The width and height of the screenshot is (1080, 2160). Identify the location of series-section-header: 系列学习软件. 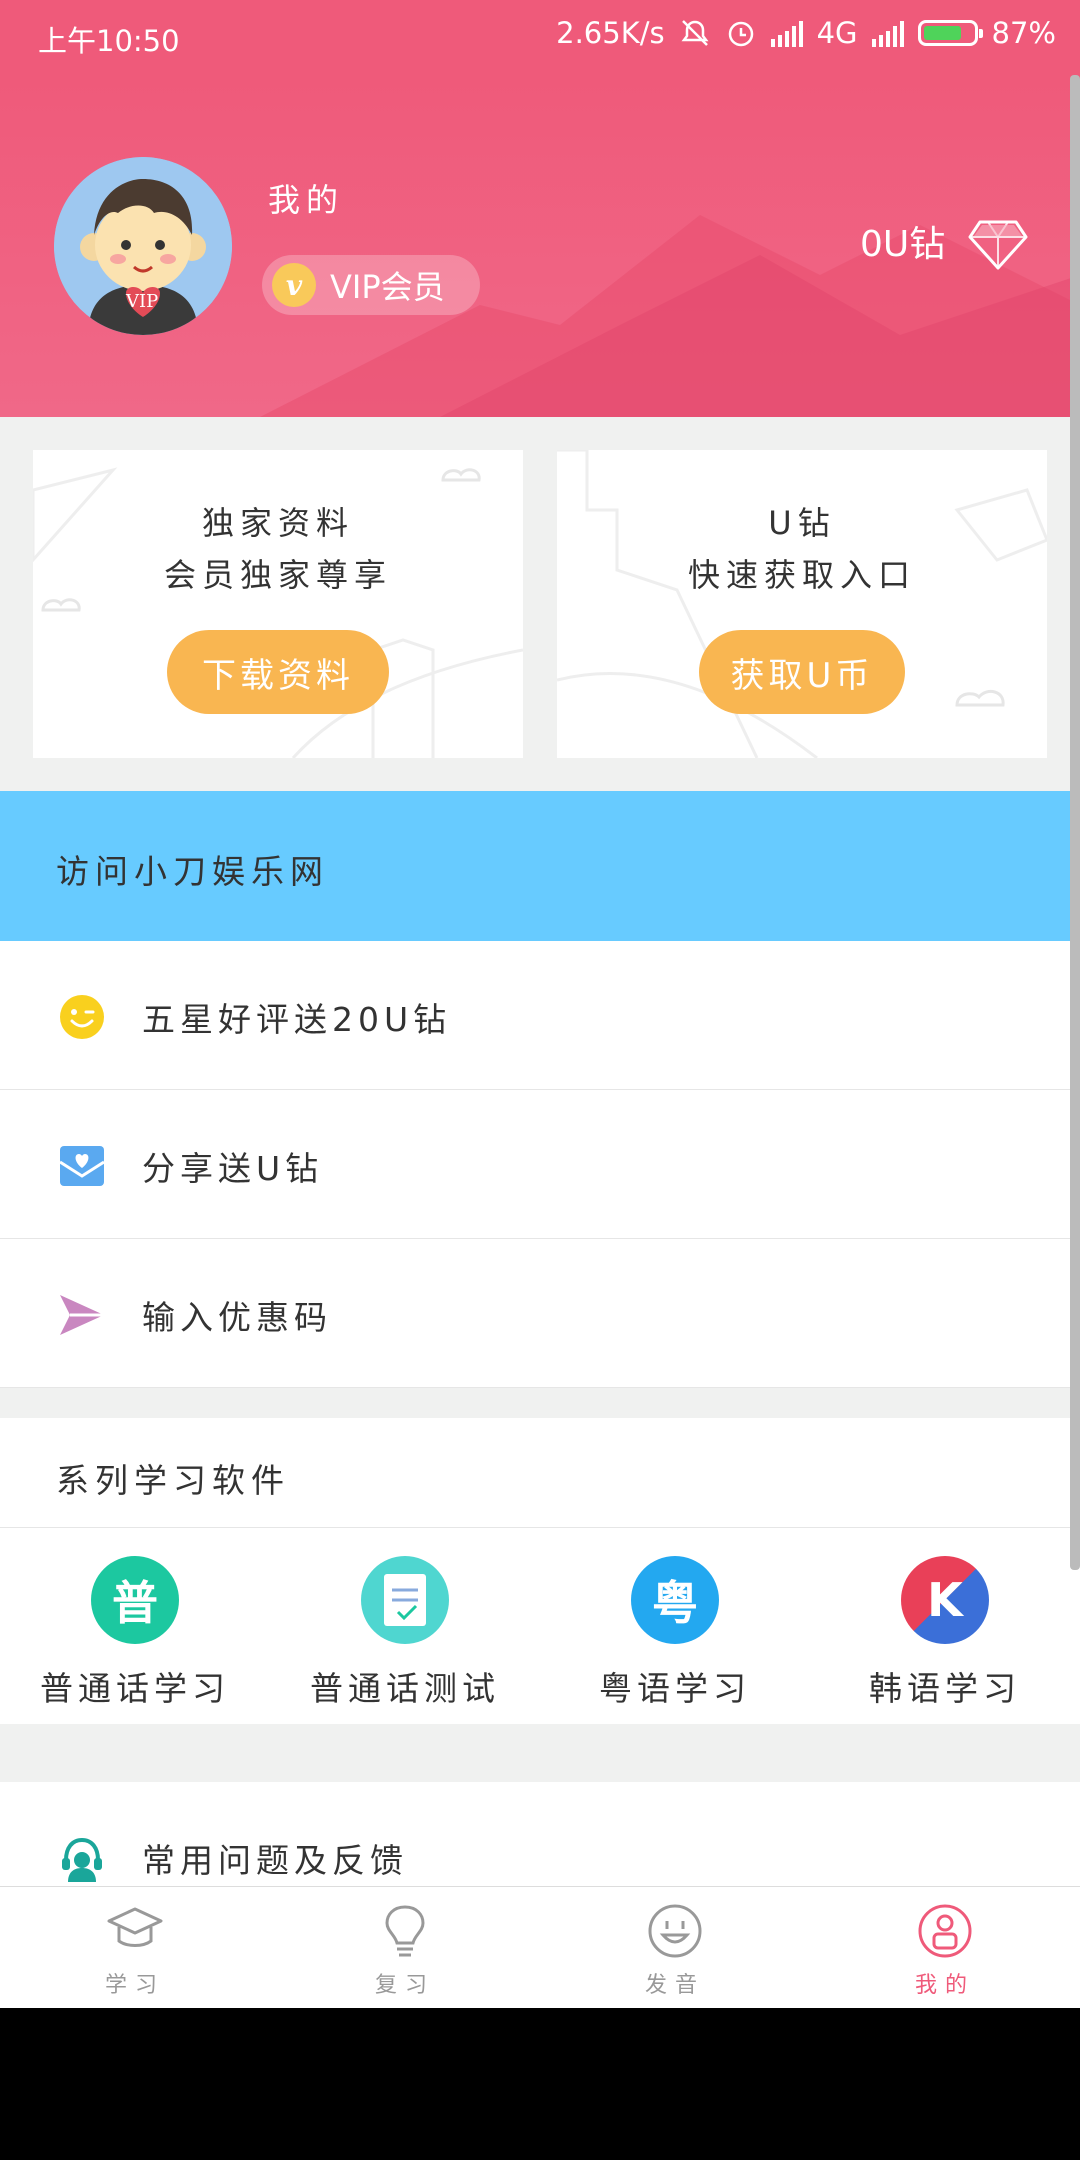
(540, 1473).